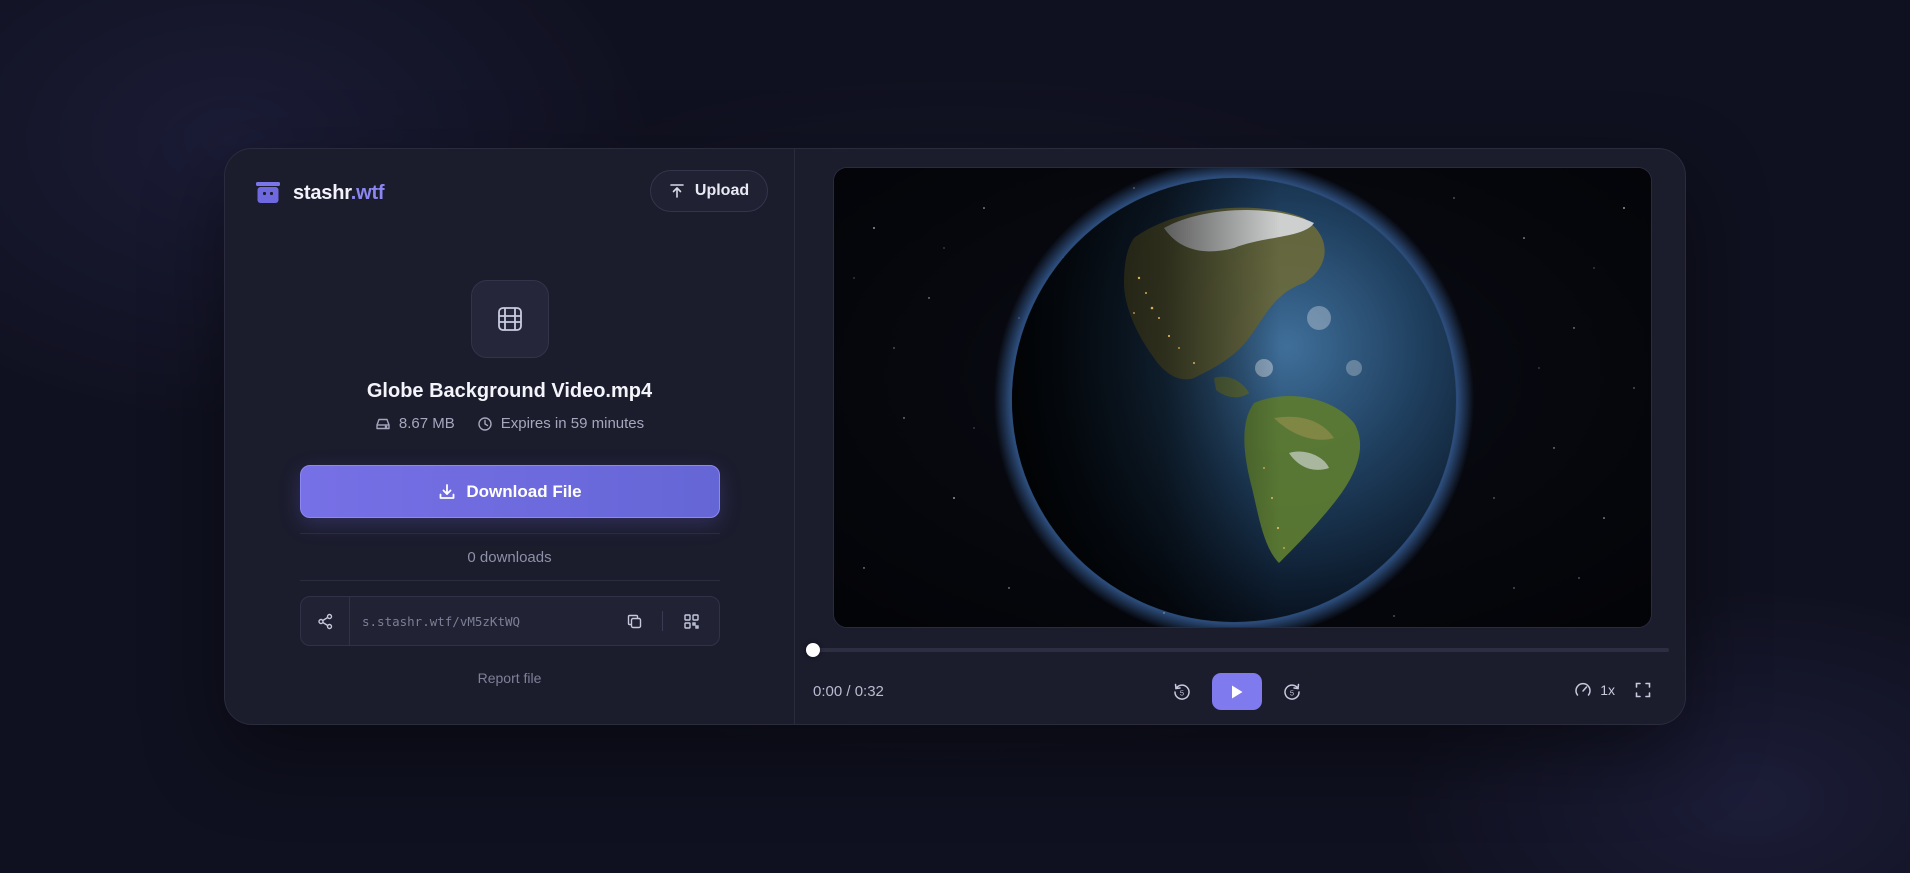 The width and height of the screenshot is (1910, 873). I want to click on seek-bar, so click(1237, 650).